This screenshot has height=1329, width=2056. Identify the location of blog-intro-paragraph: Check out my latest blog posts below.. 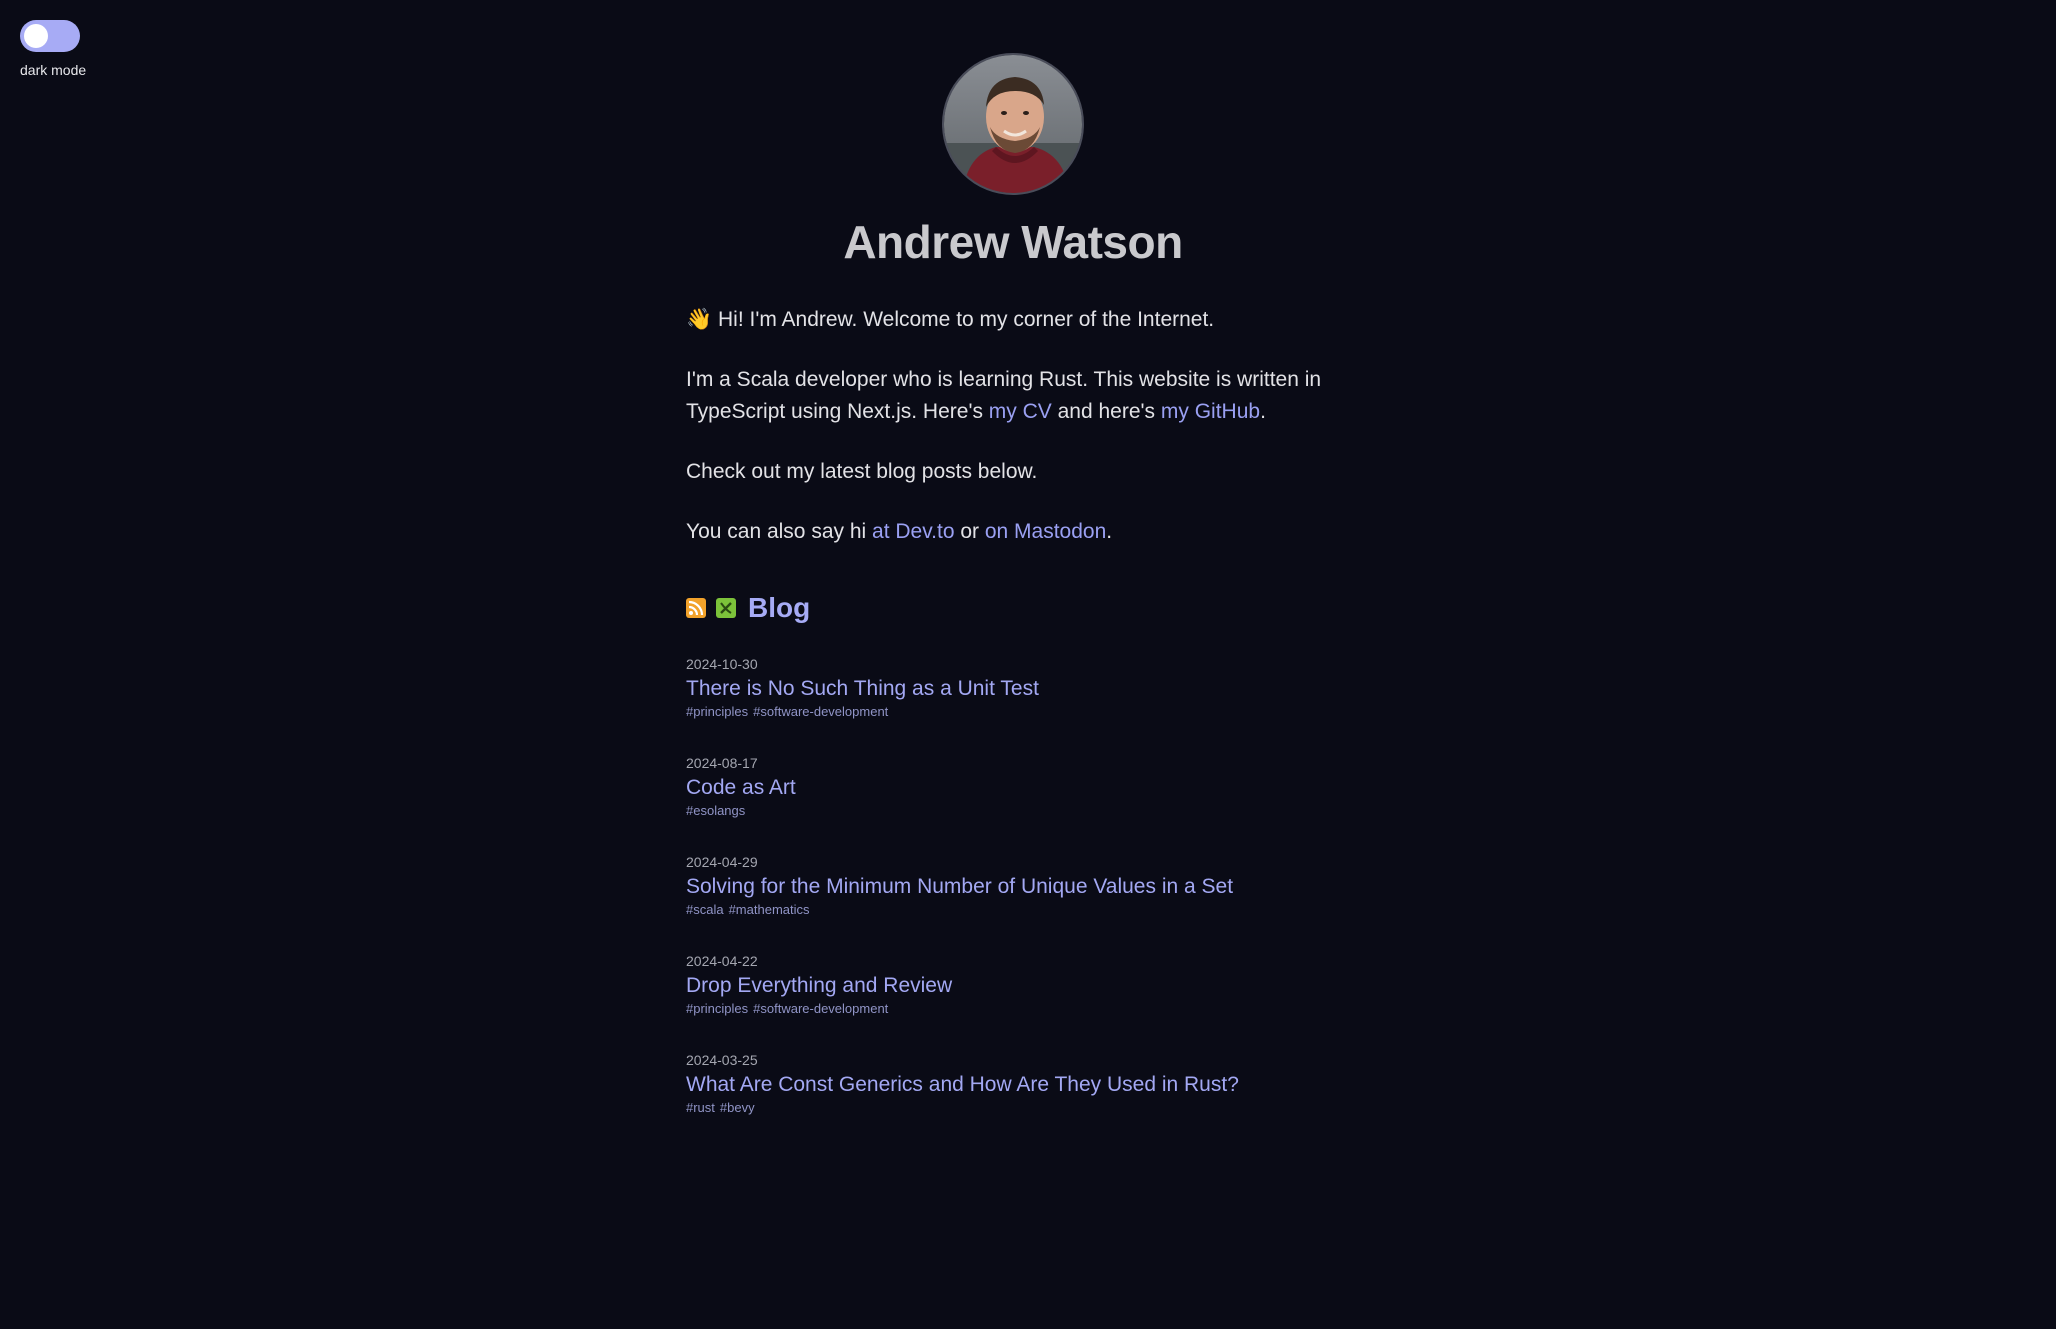
(862, 471).